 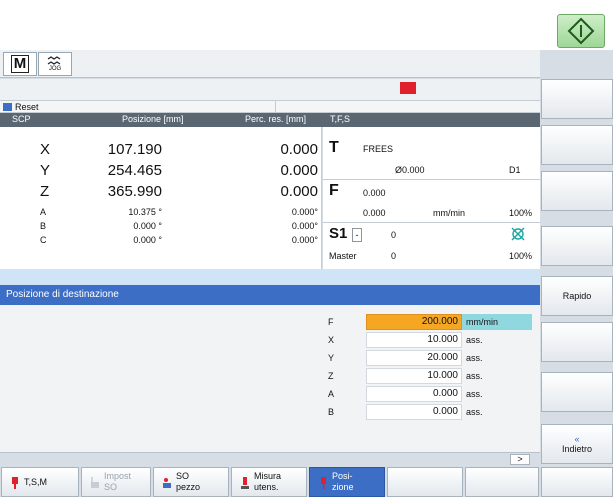 What do you see at coordinates (40, 482) in the screenshot?
I see `softkey-tsm: T,S,M` at bounding box center [40, 482].